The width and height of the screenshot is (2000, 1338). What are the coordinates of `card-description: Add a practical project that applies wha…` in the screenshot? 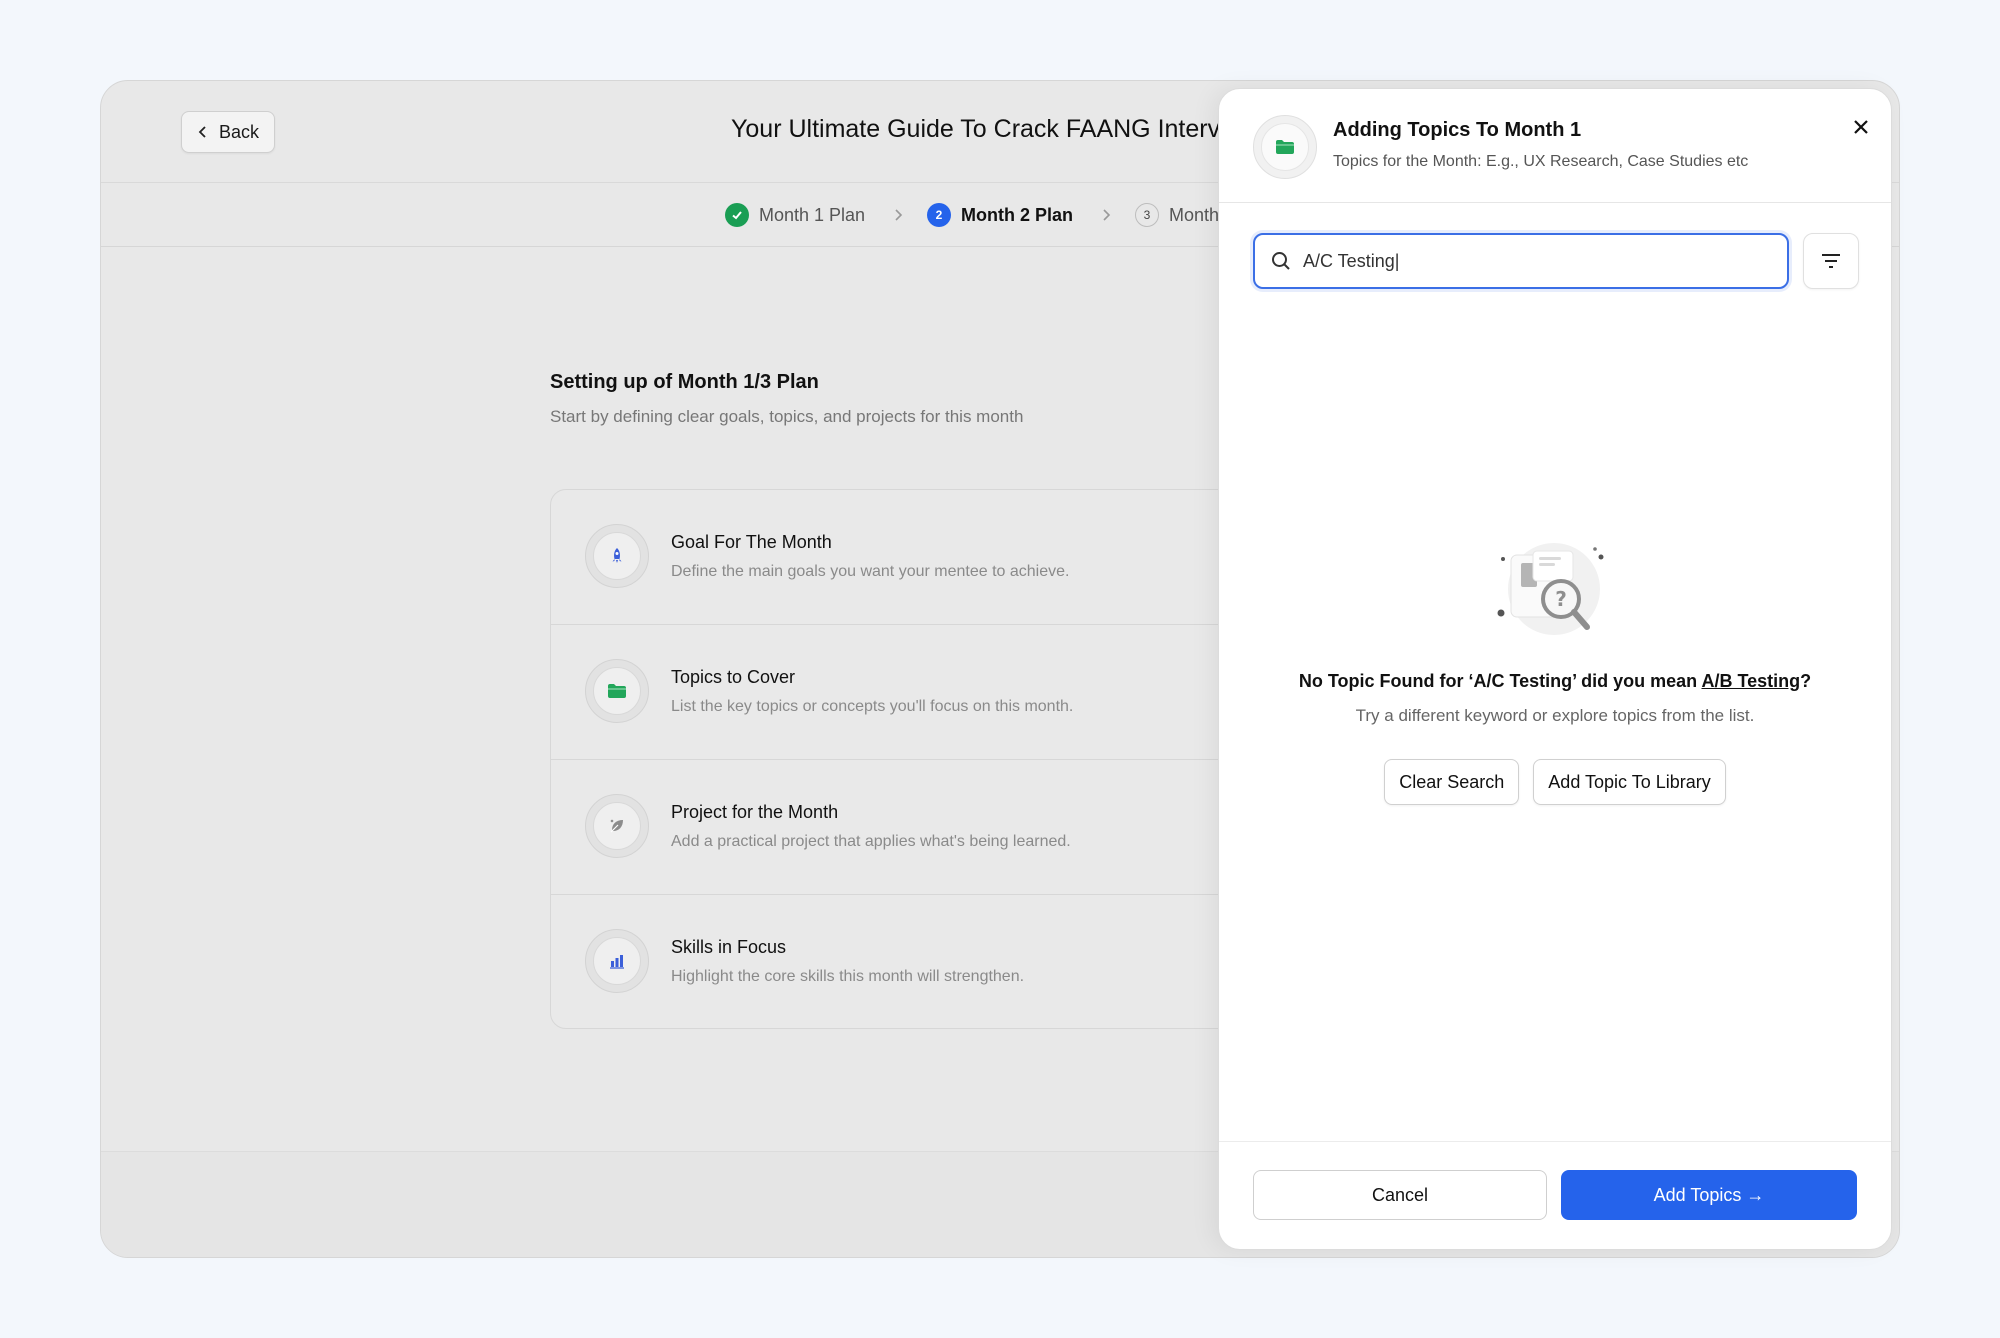 It's located at (871, 841).